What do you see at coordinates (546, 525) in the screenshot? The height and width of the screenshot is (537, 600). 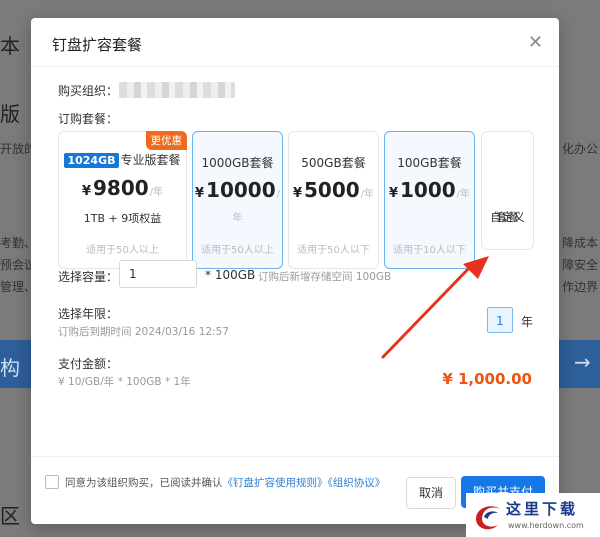 I see `watermark-url: www.herdown.com` at bounding box center [546, 525].